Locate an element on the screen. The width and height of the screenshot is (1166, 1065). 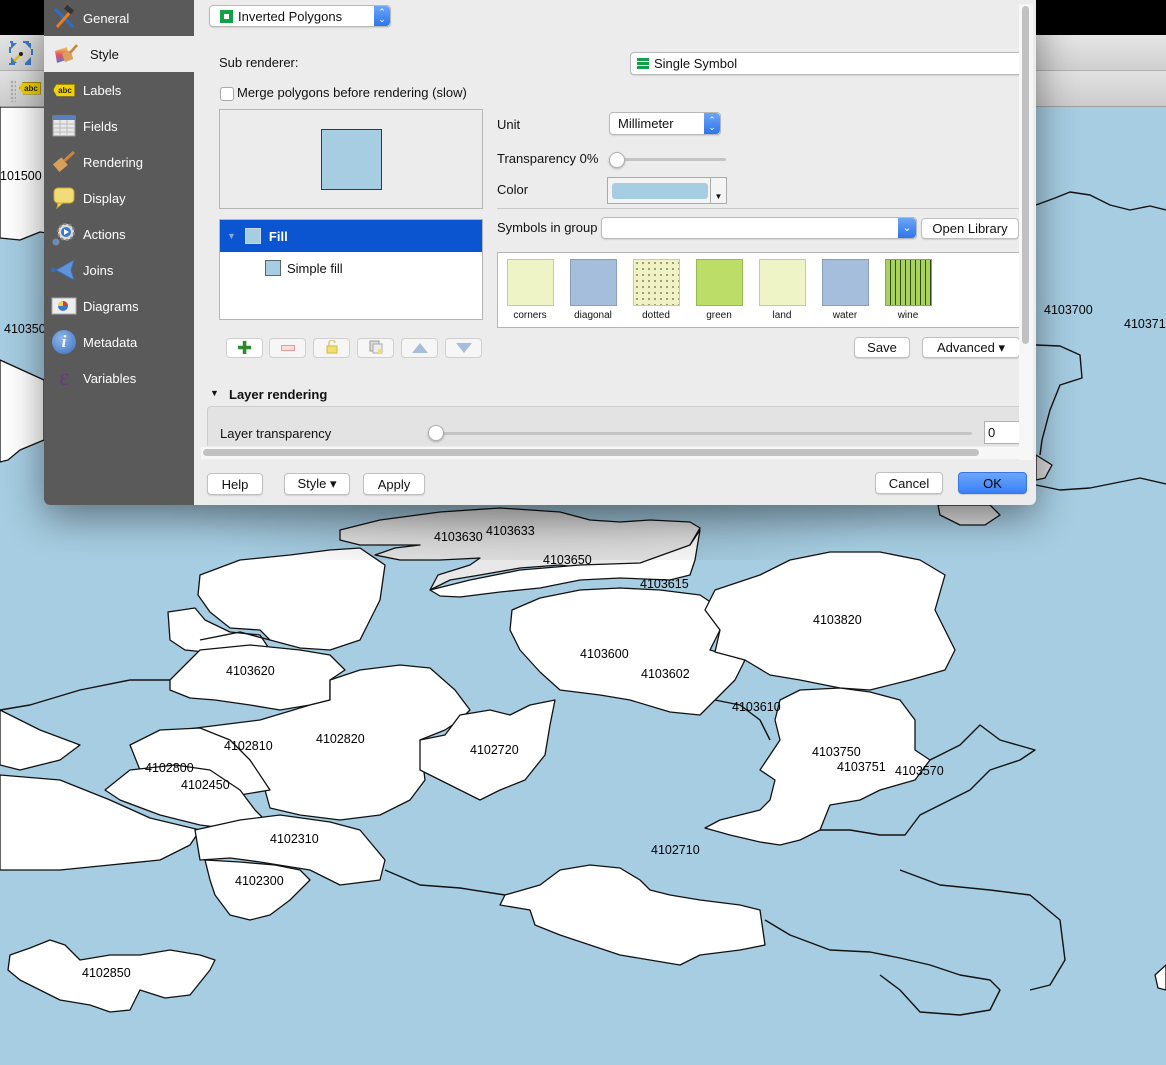
save-symbol-button: Save is located at coordinates (882, 347).